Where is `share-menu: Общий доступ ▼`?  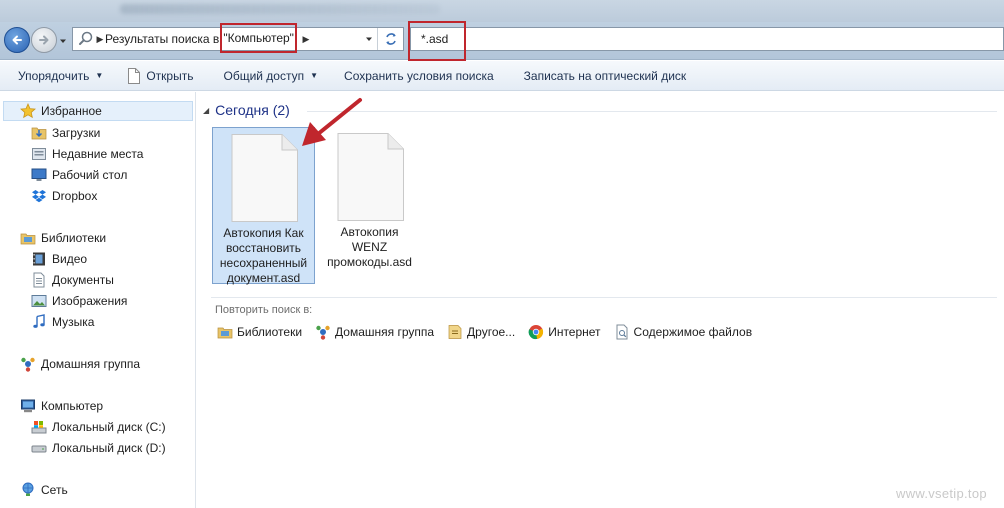 share-menu: Общий доступ ▼ is located at coordinates (265, 76).